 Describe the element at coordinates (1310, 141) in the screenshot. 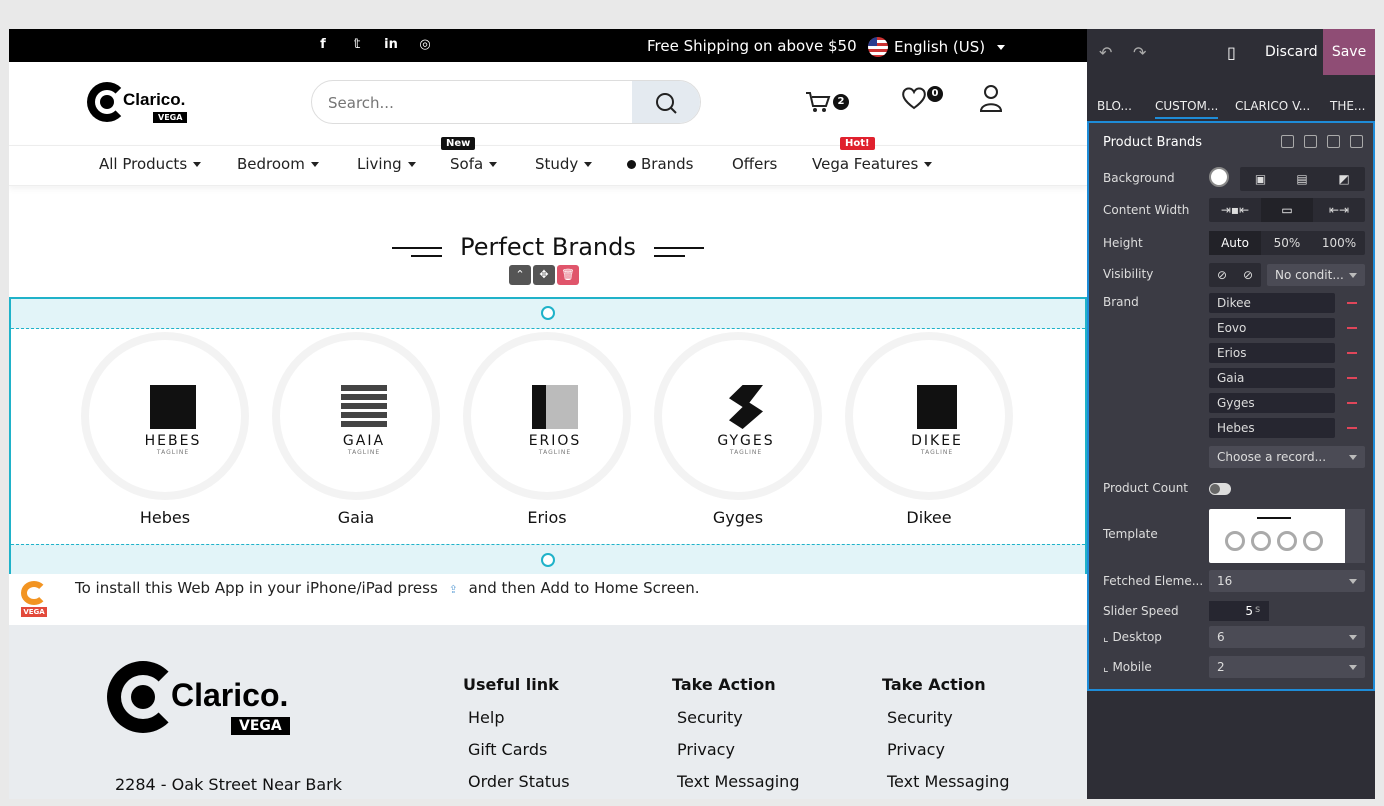

I see `save-block-icon` at that location.